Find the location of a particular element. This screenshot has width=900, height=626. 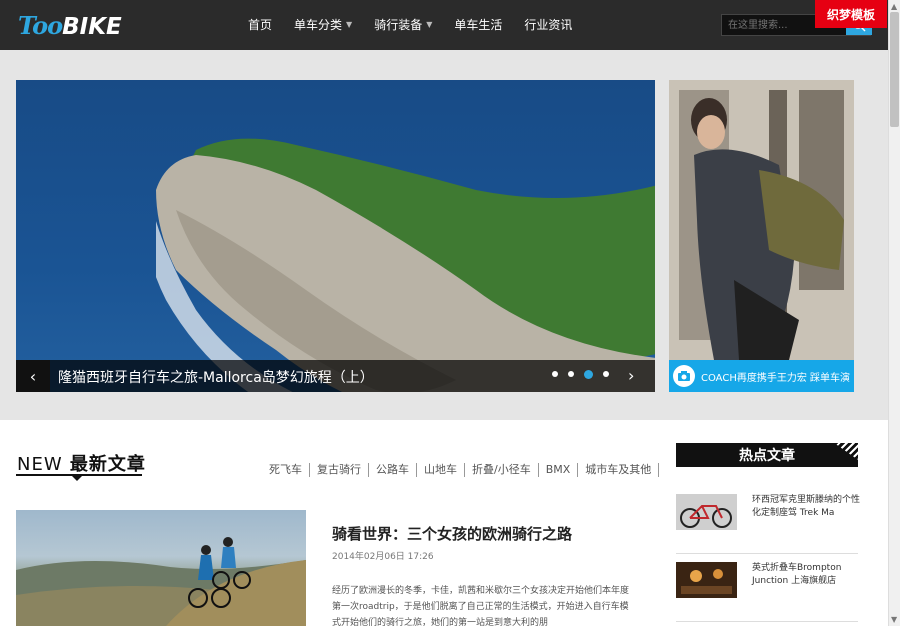

nav-label: 单车分类 is located at coordinates (318, 25).